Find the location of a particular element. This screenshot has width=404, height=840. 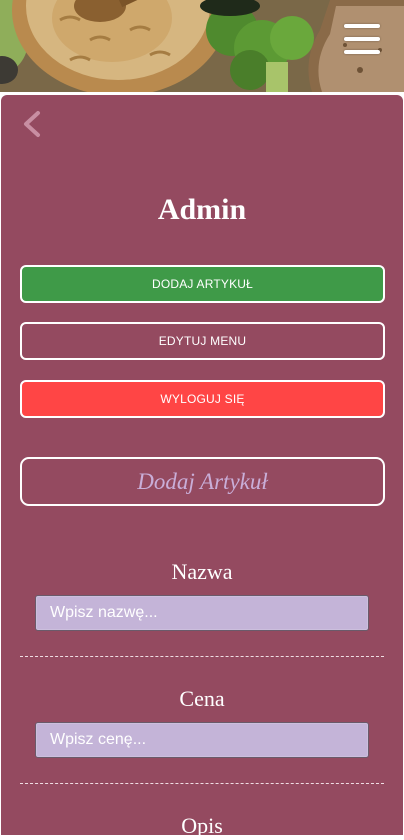

description-label: Opis is located at coordinates (202, 825).